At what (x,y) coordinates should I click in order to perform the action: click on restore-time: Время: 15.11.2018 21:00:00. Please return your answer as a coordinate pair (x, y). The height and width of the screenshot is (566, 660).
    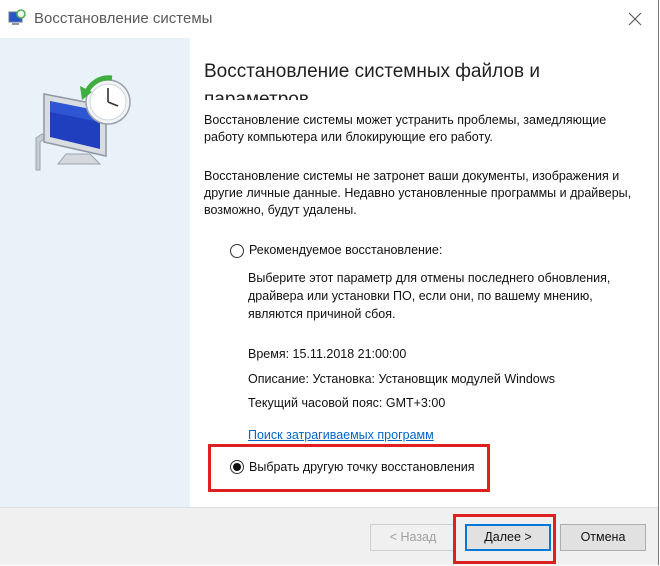
    Looking at the image, I should click on (327, 354).